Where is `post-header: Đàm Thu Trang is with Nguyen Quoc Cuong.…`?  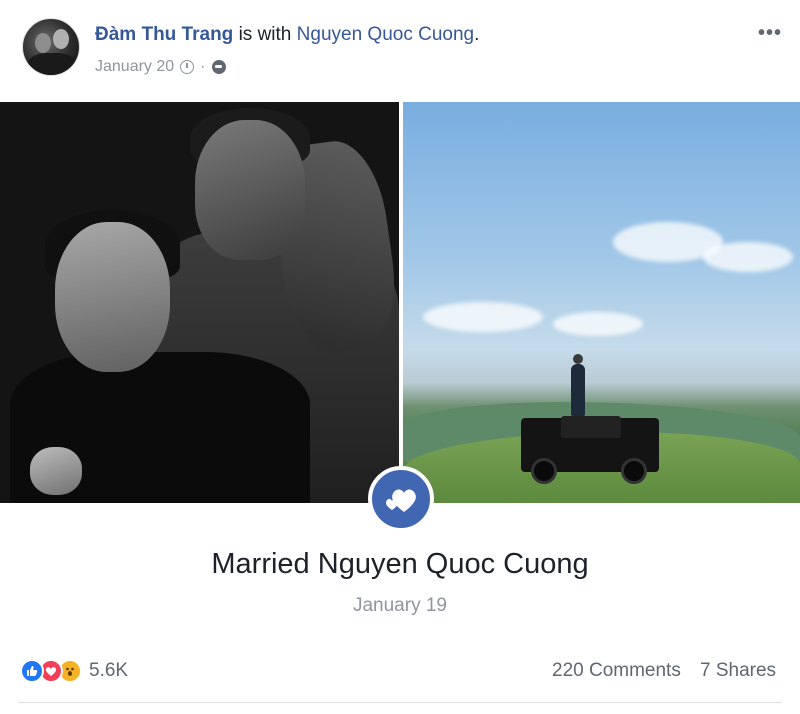
post-header: Đàm Thu Trang is with Nguyen Quoc Cuong.… is located at coordinates (400, 51).